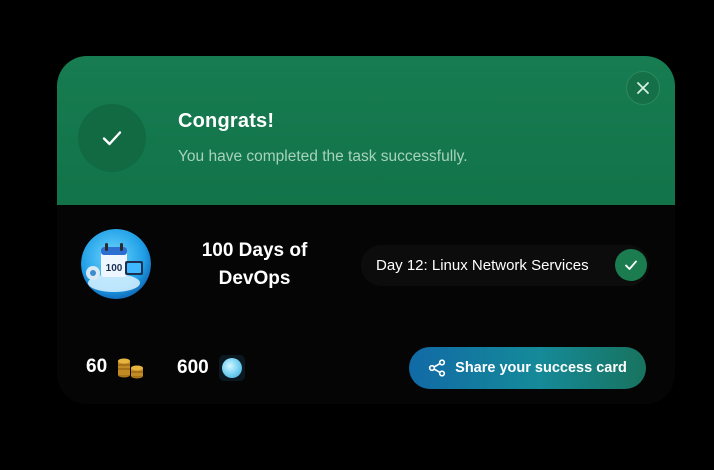 The height and width of the screenshot is (470, 714). Describe the element at coordinates (114, 268) in the screenshot. I see `svg-text: 100` at that location.